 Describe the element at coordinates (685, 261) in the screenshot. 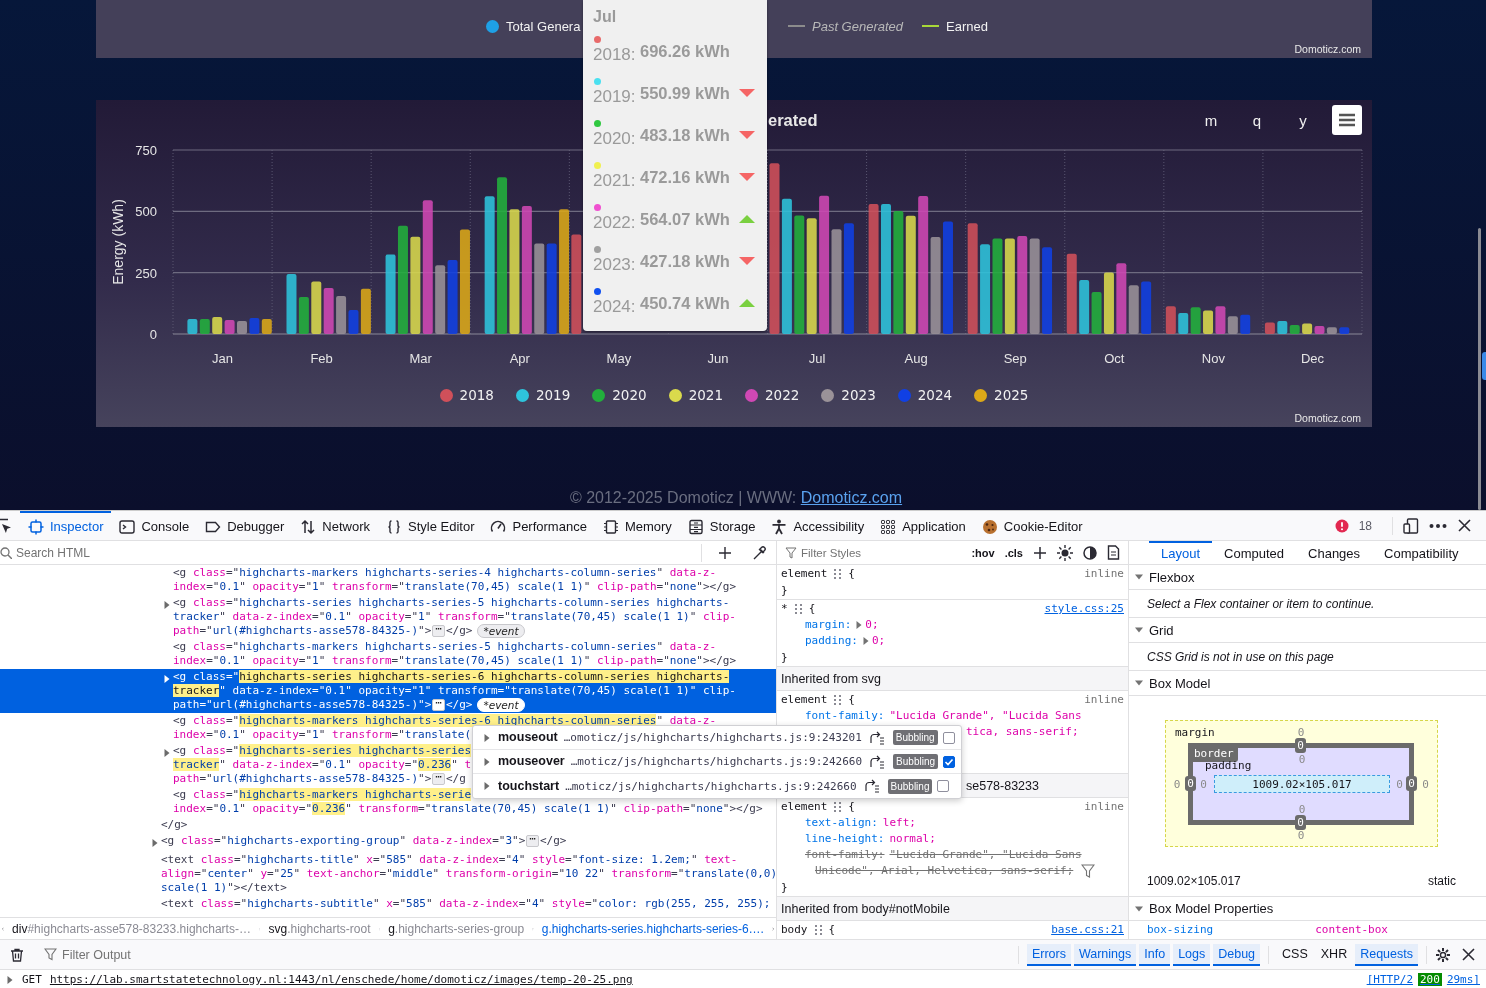

I see `value-text: 427.18 kWh` at that location.